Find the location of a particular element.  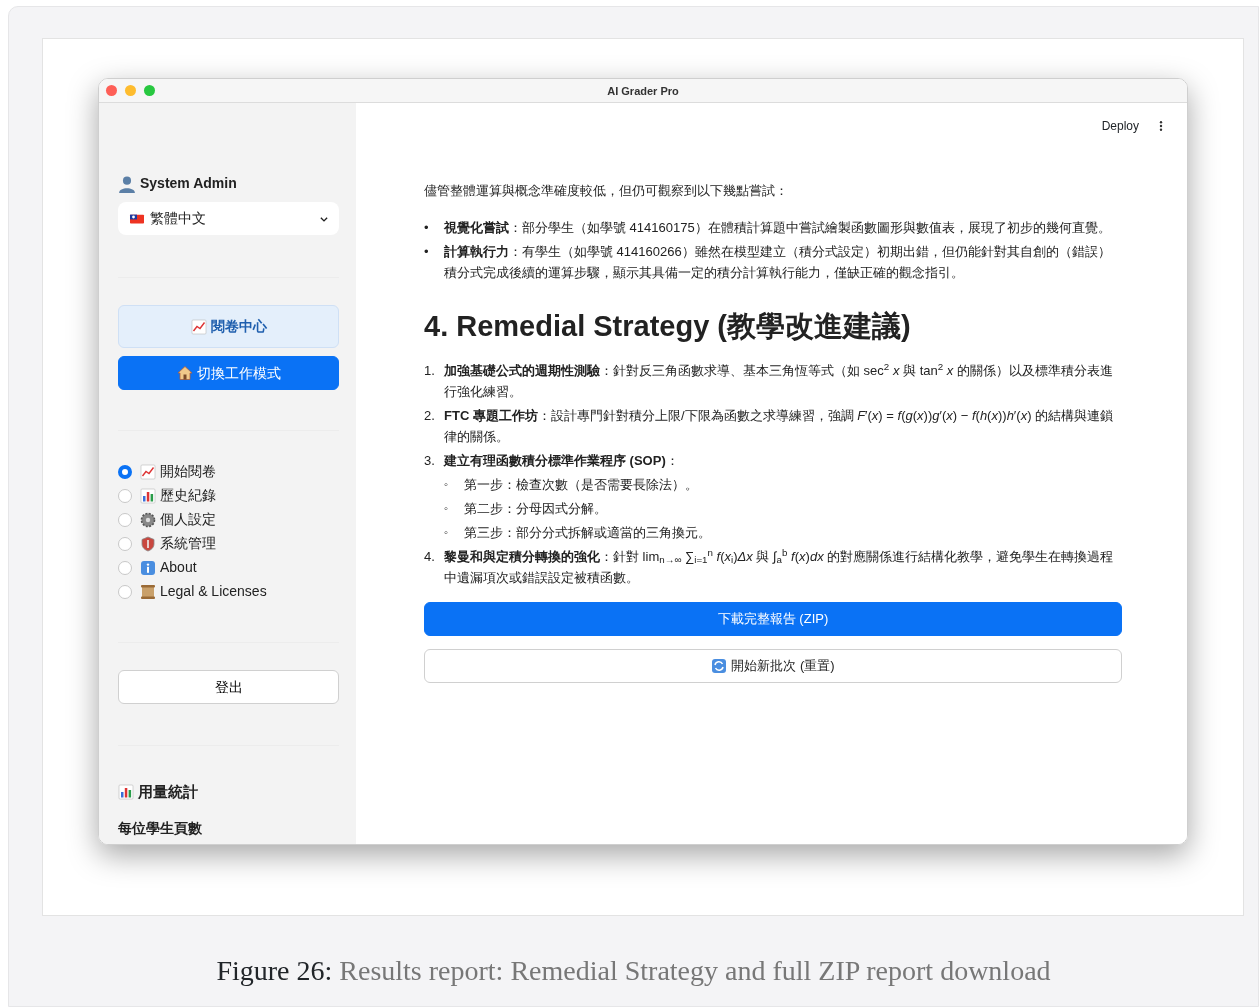

stats-subheading: 每位學生頁數 is located at coordinates (160, 828).